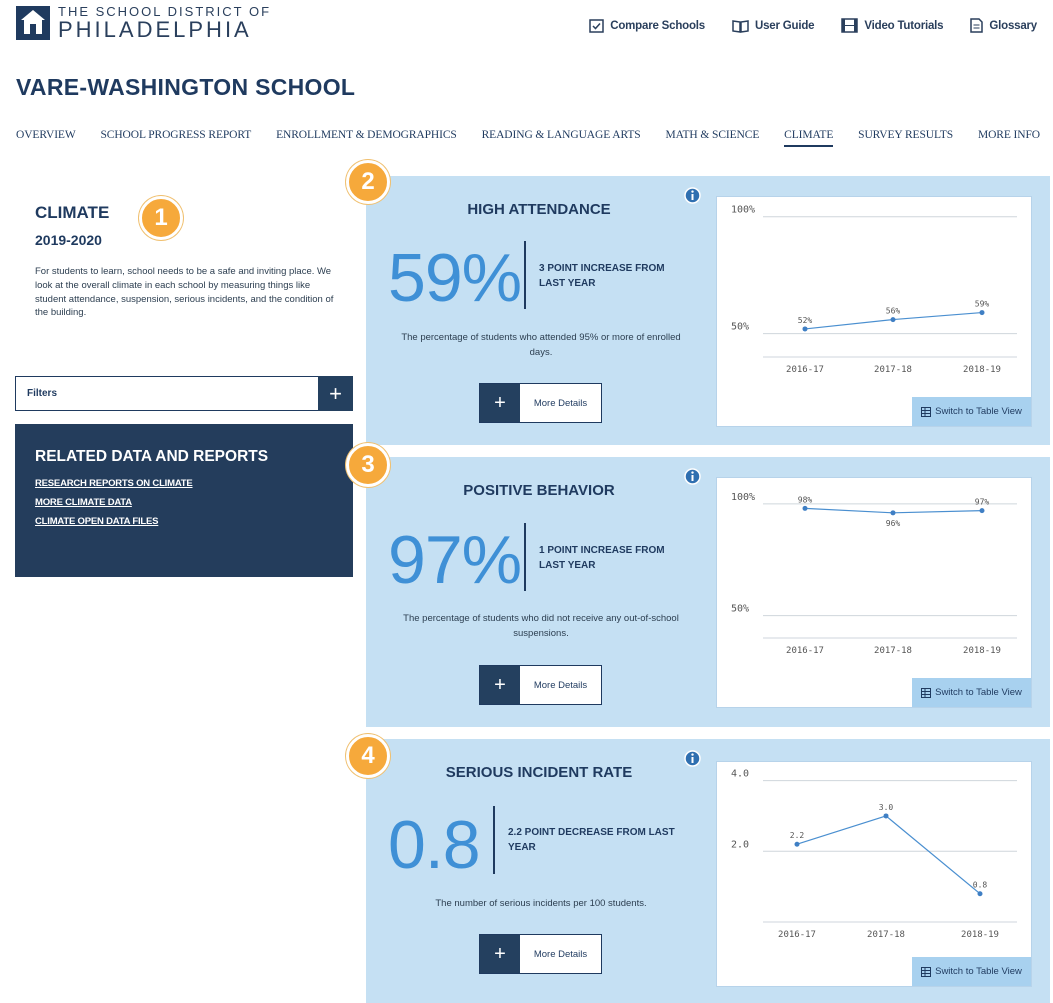 The height and width of the screenshot is (1003, 1053). Describe the element at coordinates (657, 25) in the screenshot. I see `compare-schools-label: Compare Schools` at that location.